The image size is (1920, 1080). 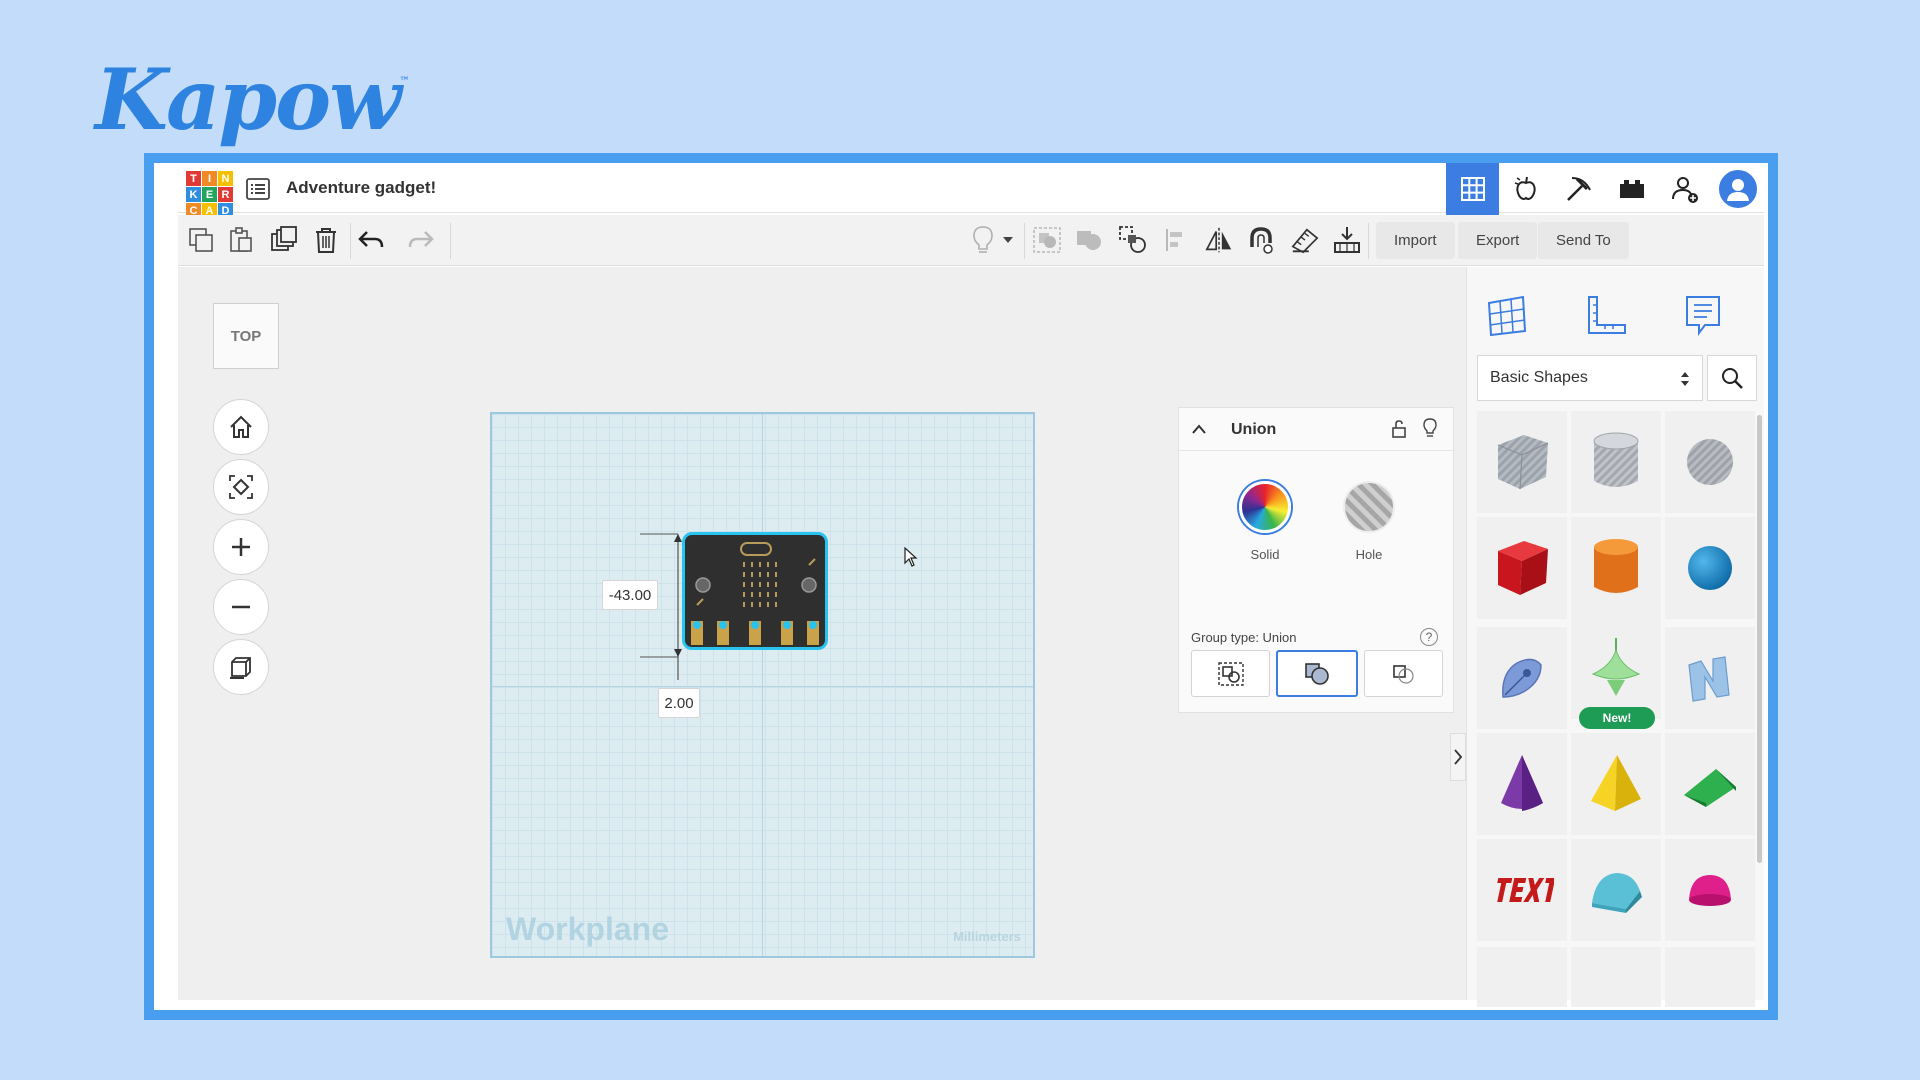 What do you see at coordinates (210, 195) in the screenshot?
I see `tinkercad-logo: T I N K E R C A D` at bounding box center [210, 195].